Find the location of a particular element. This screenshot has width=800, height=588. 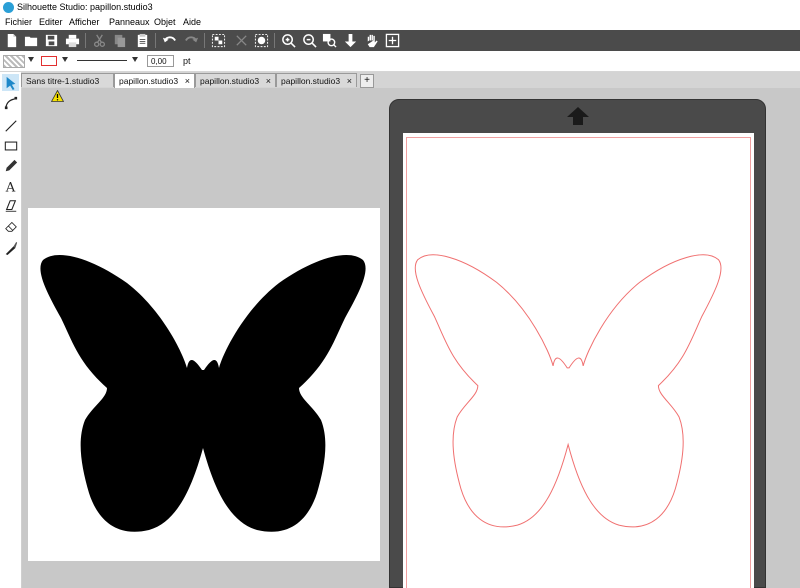

line-properties-bar: 0,00 pt is located at coordinates (400, 61).